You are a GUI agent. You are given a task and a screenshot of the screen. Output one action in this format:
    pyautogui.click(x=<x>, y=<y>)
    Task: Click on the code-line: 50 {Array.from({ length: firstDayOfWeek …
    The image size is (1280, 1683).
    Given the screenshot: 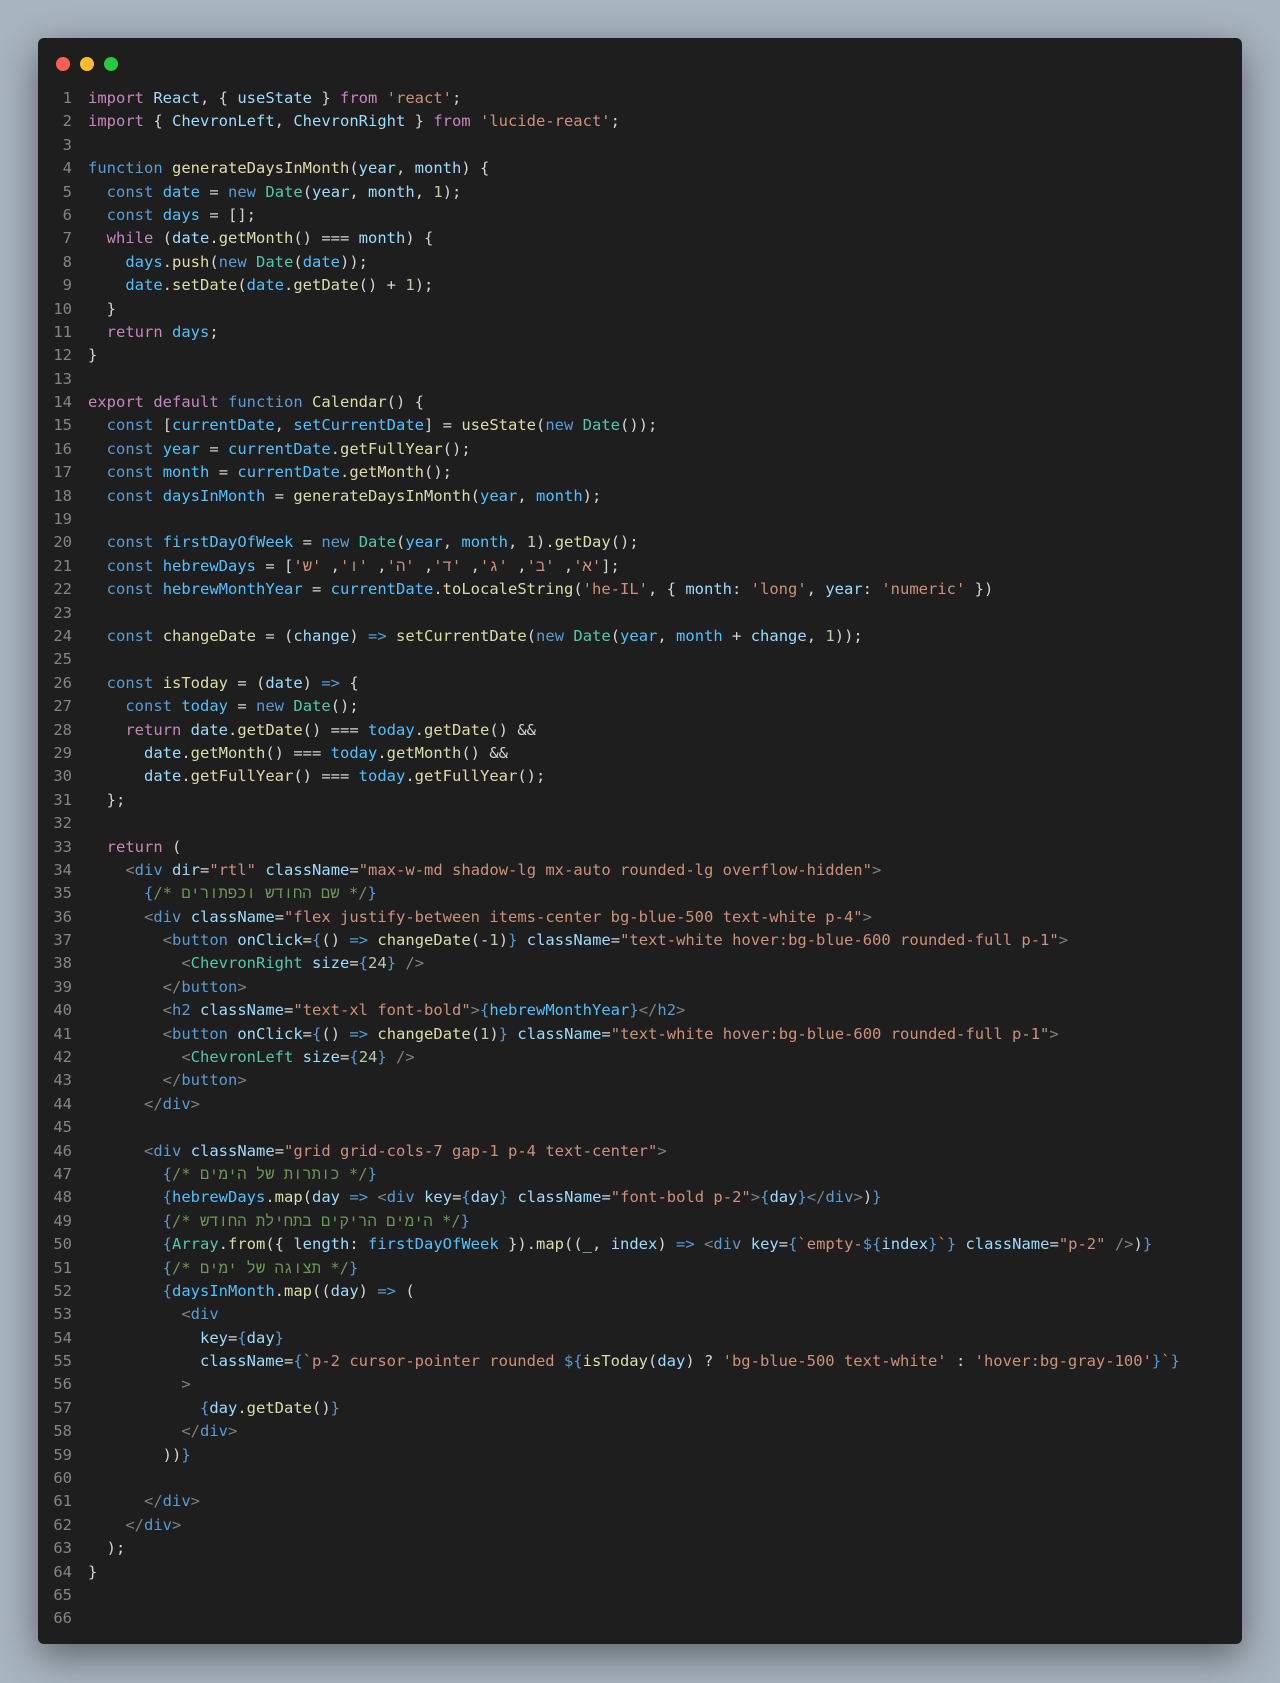 What is the action you would take?
    pyautogui.click(x=640, y=1244)
    